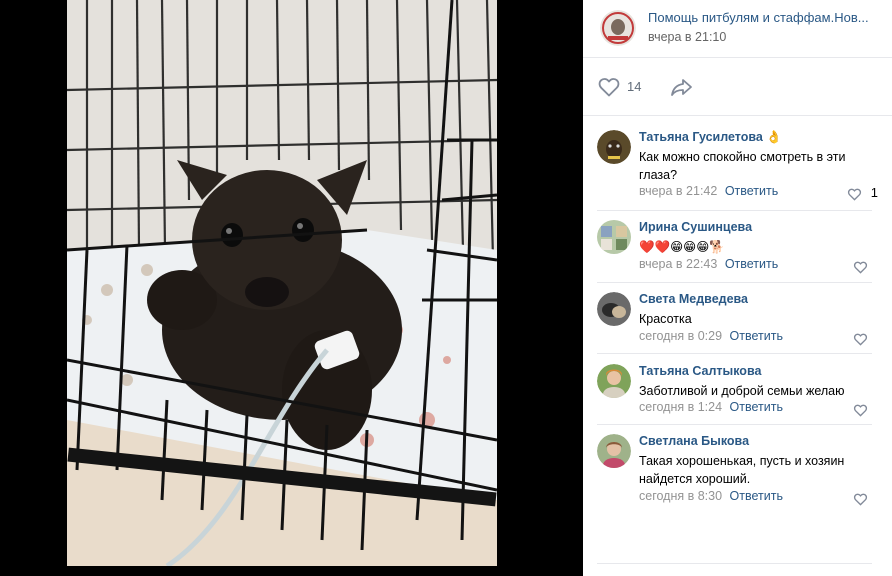 This screenshot has height=576, width=892. What do you see at coordinates (682, 247) in the screenshot?
I see `comment-text: ❤️❤️😁😁😁🐕` at bounding box center [682, 247].